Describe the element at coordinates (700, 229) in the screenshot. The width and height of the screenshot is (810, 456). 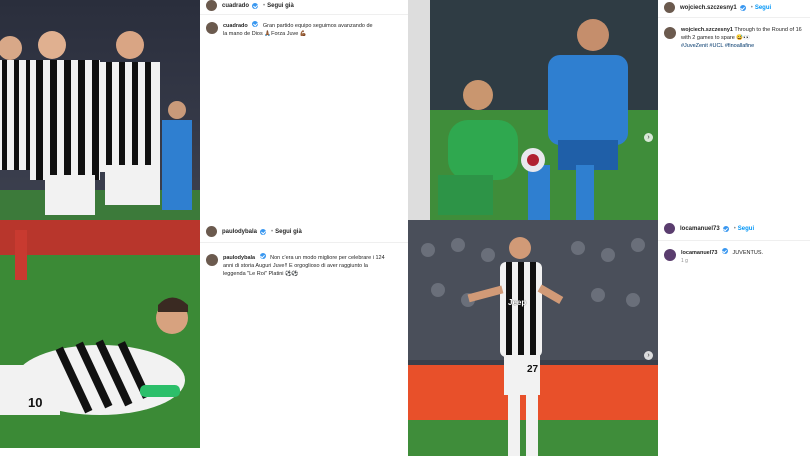
I see `username: locamanuel73` at that location.